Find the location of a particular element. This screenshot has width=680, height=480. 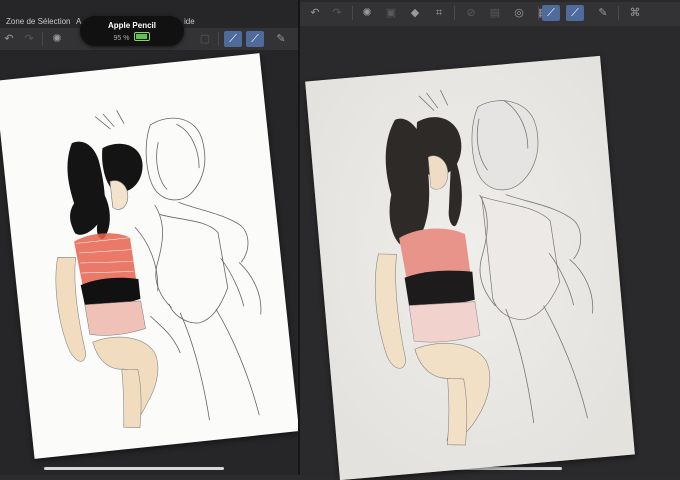

layers-panel-icon: ⌘ is located at coordinates (635, 13).